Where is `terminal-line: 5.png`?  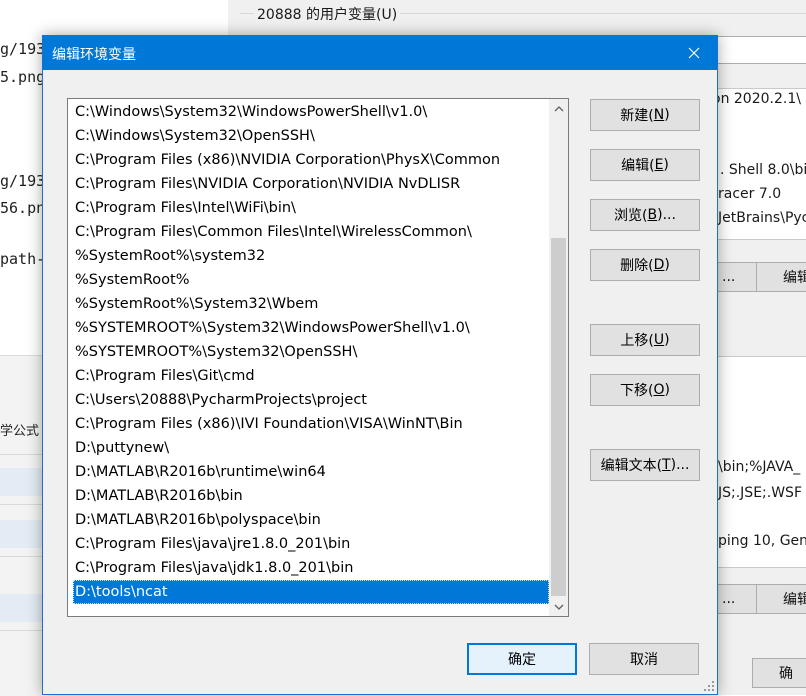
terminal-line: 5.png is located at coordinates (21, 77).